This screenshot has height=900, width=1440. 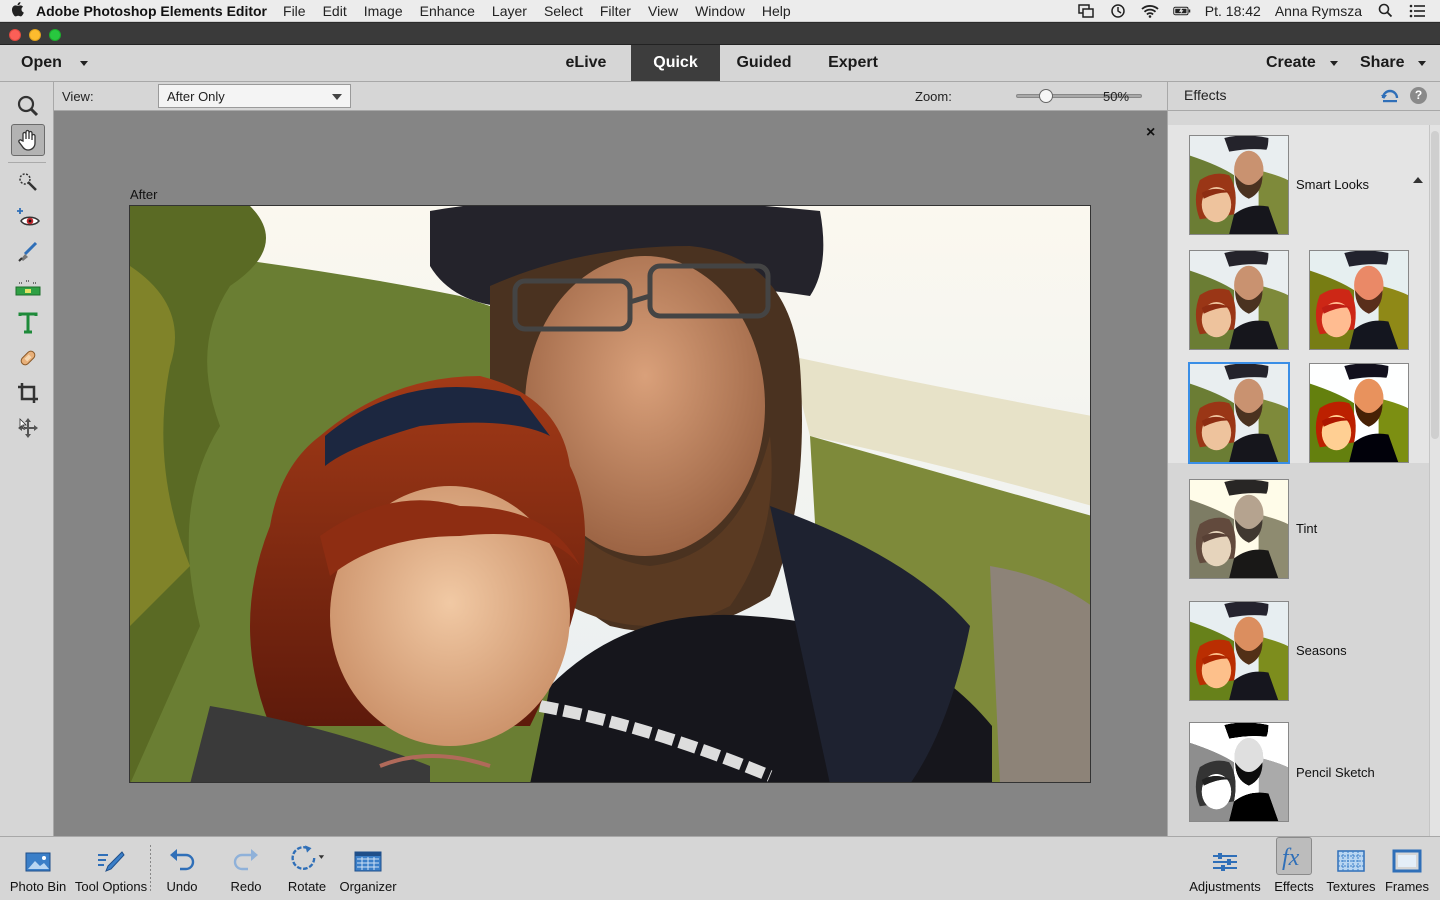 What do you see at coordinates (1418, 180) in the screenshot?
I see `chevron-up-icon` at bounding box center [1418, 180].